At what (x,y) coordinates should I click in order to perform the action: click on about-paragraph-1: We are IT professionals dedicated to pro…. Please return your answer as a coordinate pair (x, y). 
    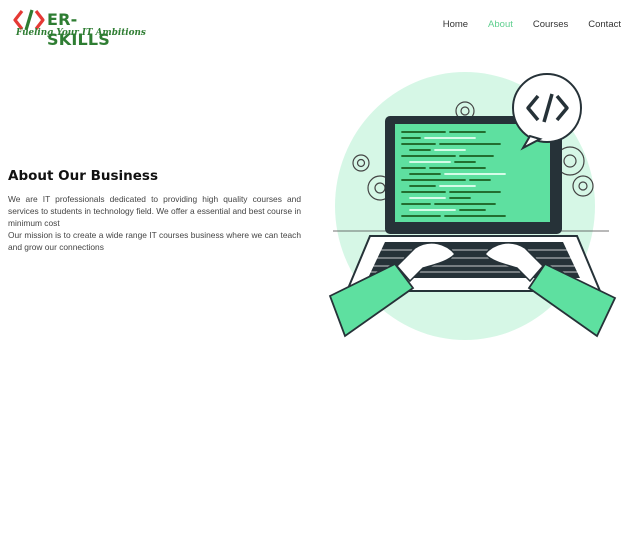
    Looking at the image, I should click on (154, 211).